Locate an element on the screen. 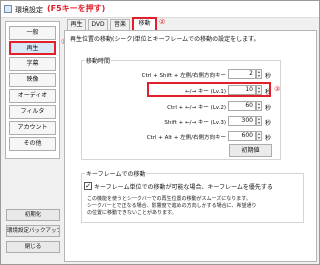 The height and width of the screenshot is (265, 320). row-label-lv2: Ctrl + ←/→ キー (Lv.2) is located at coordinates (196, 108).